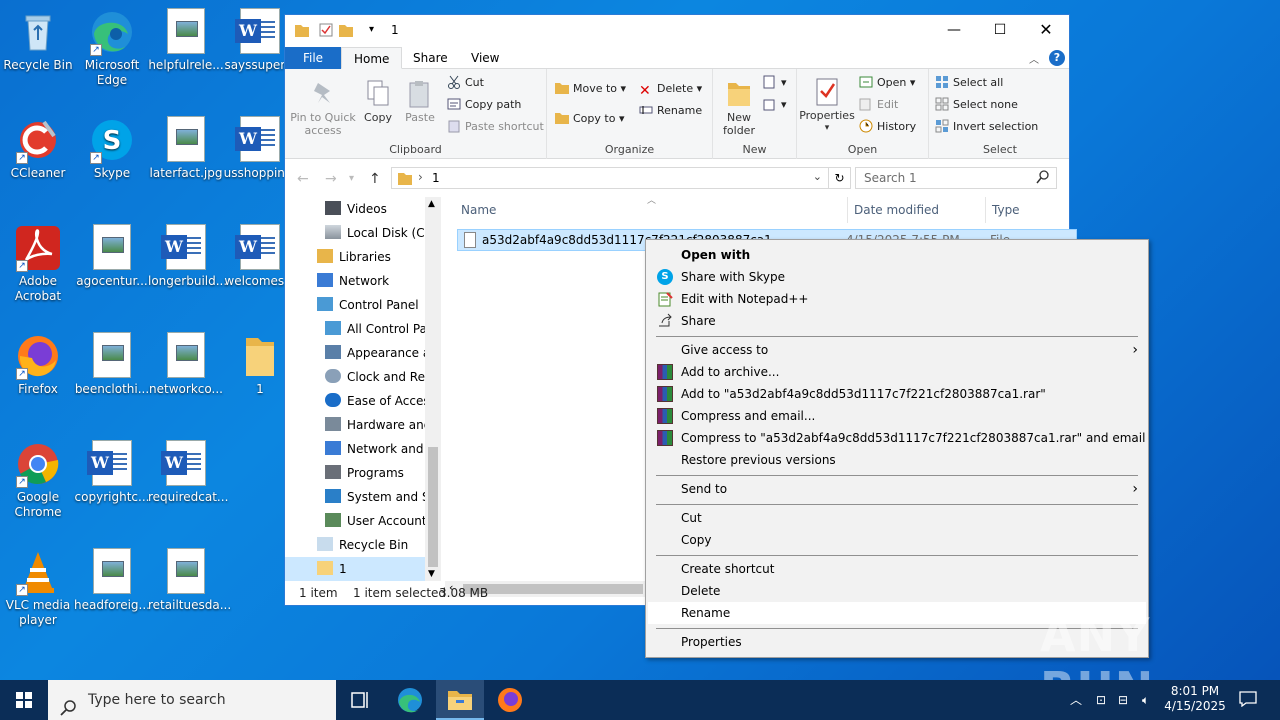 Image resolution: width=1280 pixels, height=720 pixels. Describe the element at coordinates (313, 58) in the screenshot. I see `tab-file: File` at that location.